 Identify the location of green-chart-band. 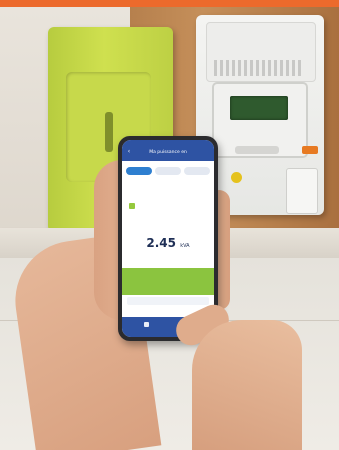
(168, 281).